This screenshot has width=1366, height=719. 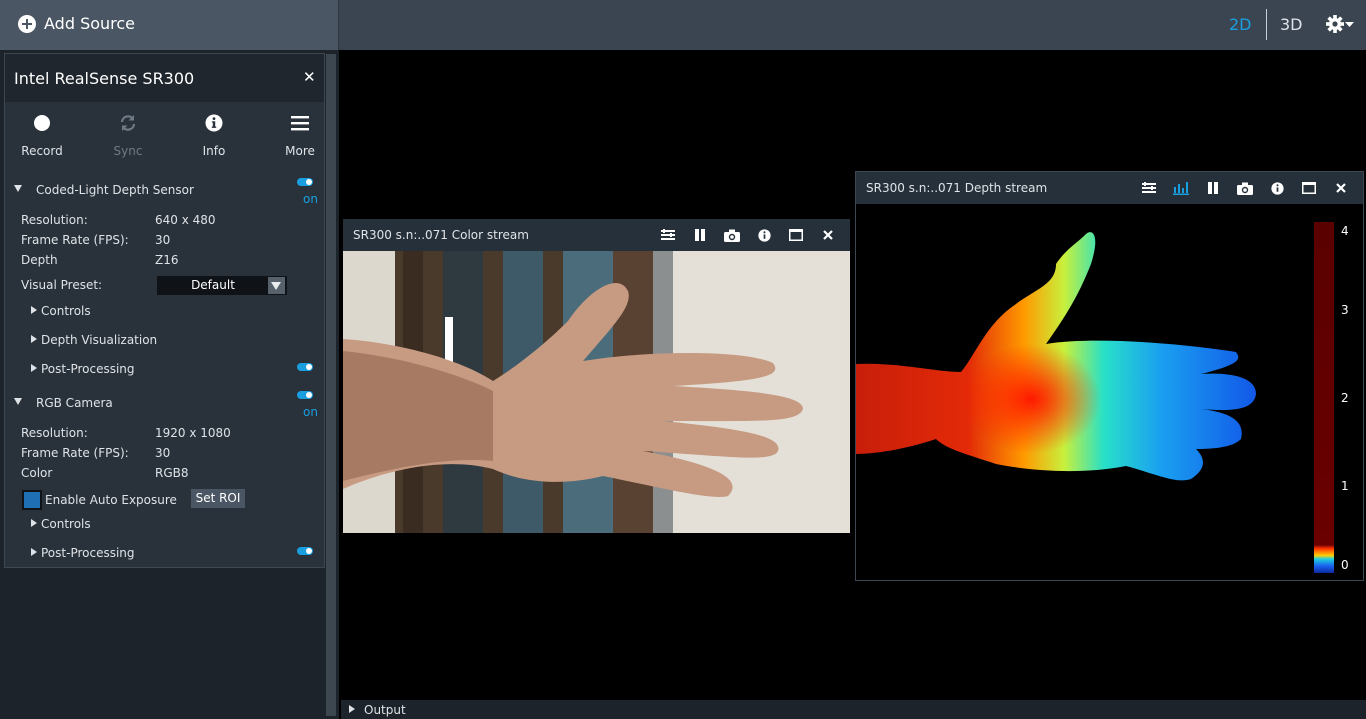 What do you see at coordinates (88, 369) in the screenshot?
I see `depth-post-processing-item: Post-Processing` at bounding box center [88, 369].